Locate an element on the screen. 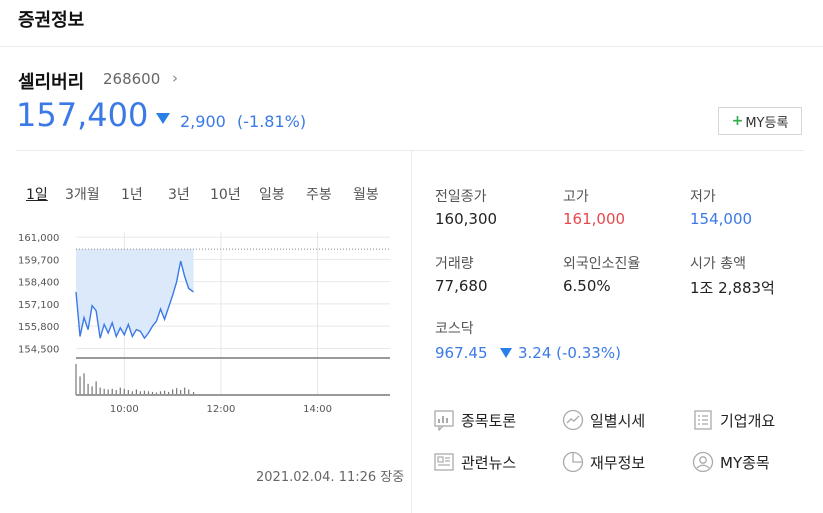 This screenshot has width=823, height=513. link-financials: 재무정보 is located at coordinates (603, 462).